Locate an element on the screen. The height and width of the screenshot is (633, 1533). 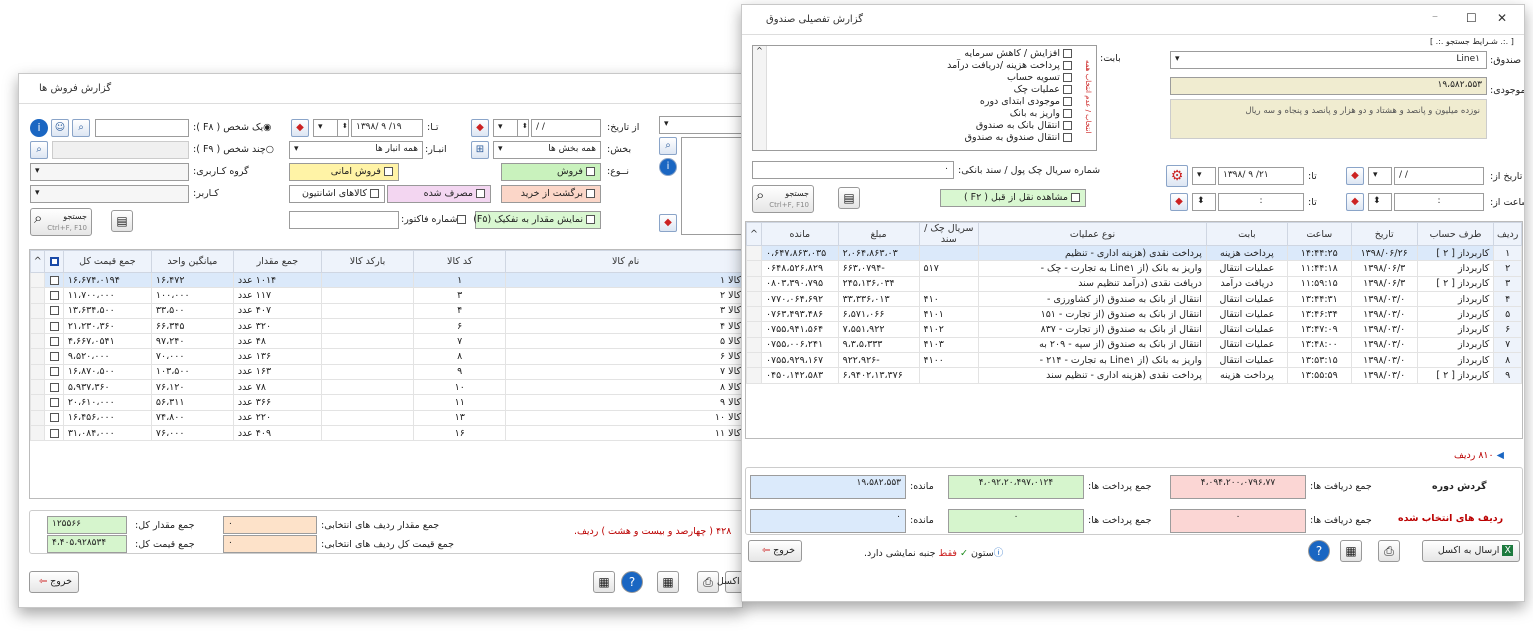
side-info-icon: i is located at coordinates (668, 167).